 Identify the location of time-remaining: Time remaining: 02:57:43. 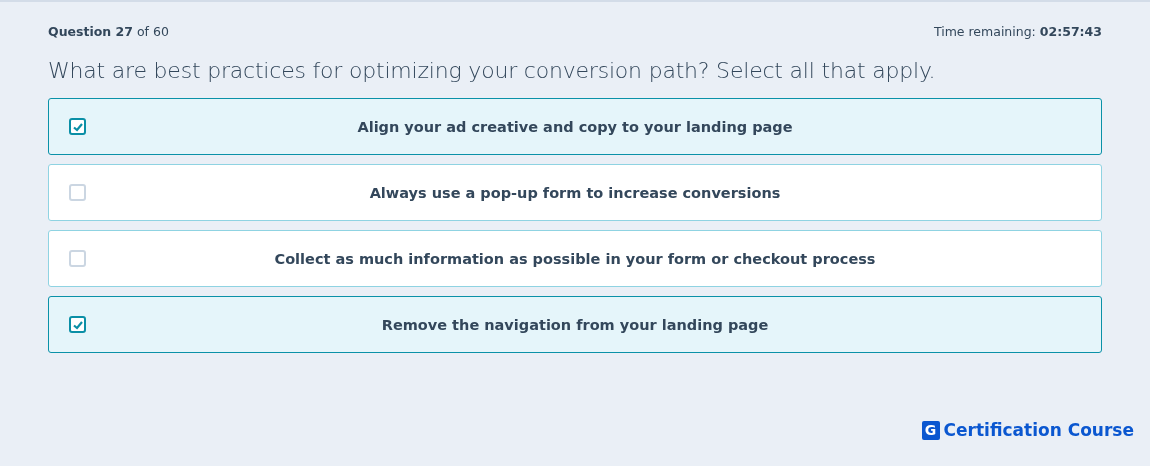
(1017, 31).